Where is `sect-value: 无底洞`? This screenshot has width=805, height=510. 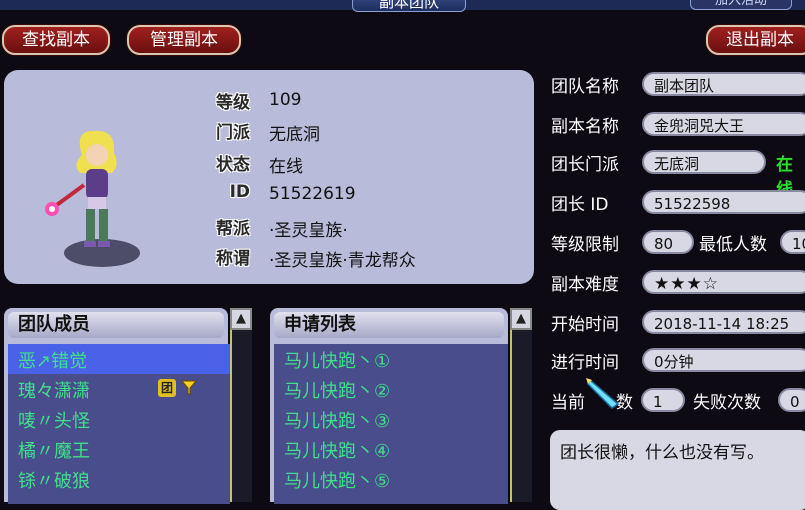 sect-value: 无底洞 is located at coordinates (294, 135).